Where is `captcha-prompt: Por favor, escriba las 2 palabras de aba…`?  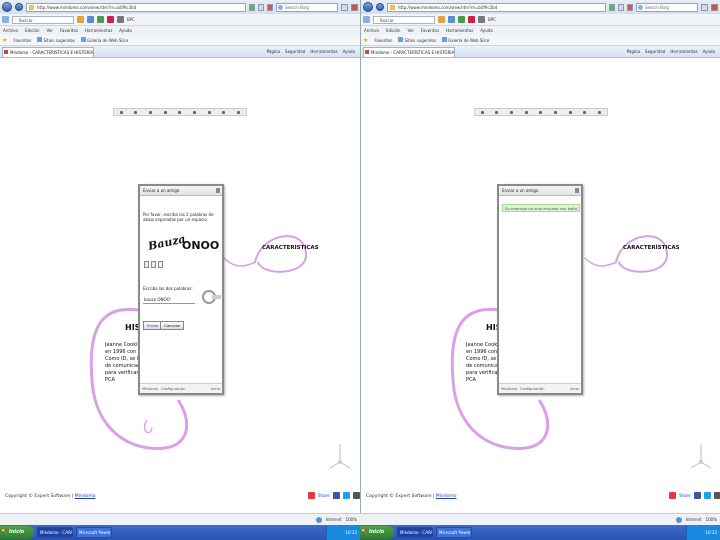 captcha-prompt: Por favor, escriba las 2 palabras de aba… is located at coordinates (178, 217).